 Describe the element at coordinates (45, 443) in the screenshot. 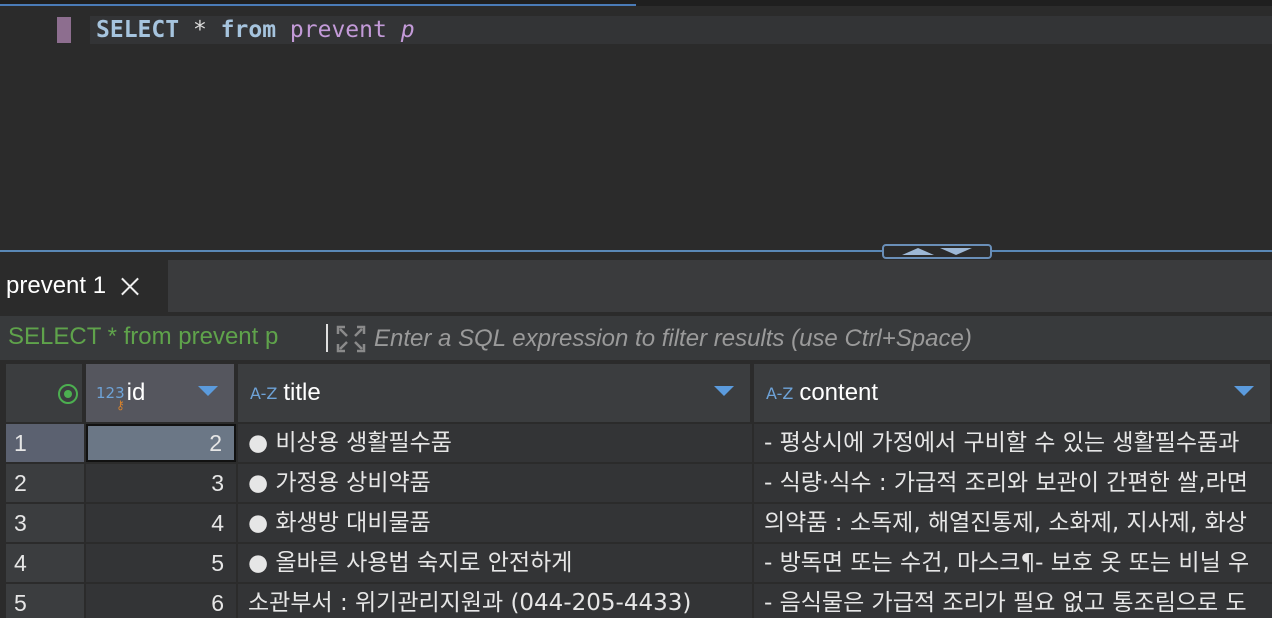

I see `row-number: 1` at that location.